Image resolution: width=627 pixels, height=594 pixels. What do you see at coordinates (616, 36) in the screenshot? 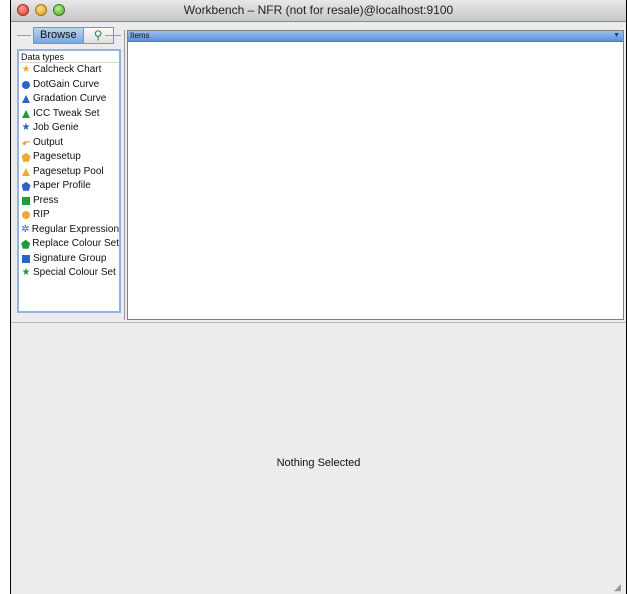
I see `sort-down-icon: ▼` at bounding box center [616, 36].